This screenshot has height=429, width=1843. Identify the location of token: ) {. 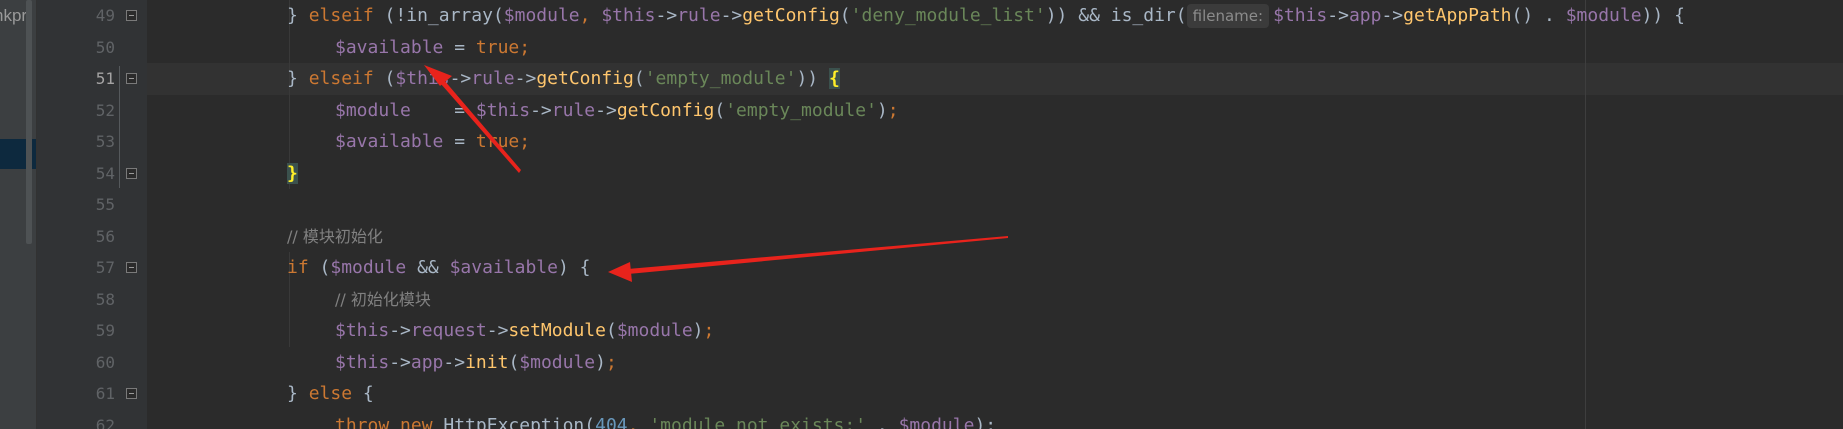
(574, 267).